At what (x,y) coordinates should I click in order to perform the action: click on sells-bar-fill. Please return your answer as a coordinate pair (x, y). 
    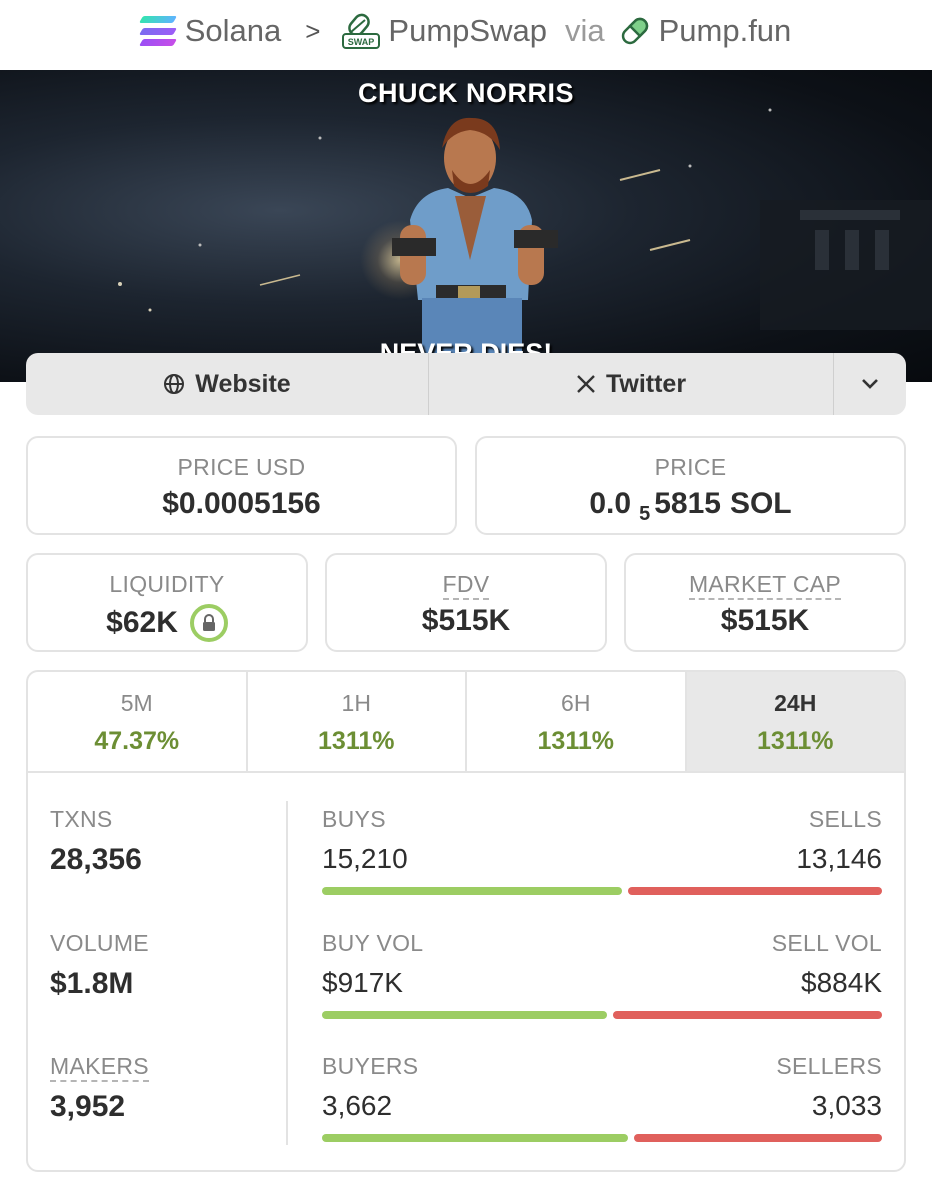
    Looking at the image, I should click on (755, 891).